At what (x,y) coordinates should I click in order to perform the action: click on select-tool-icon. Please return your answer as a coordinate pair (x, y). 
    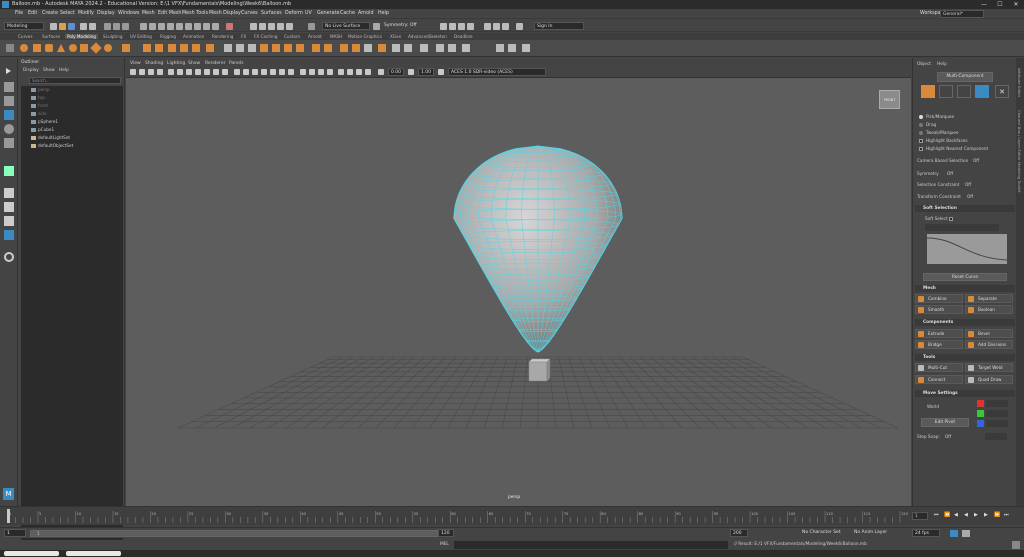
    Looking at the image, I should click on (8, 71).